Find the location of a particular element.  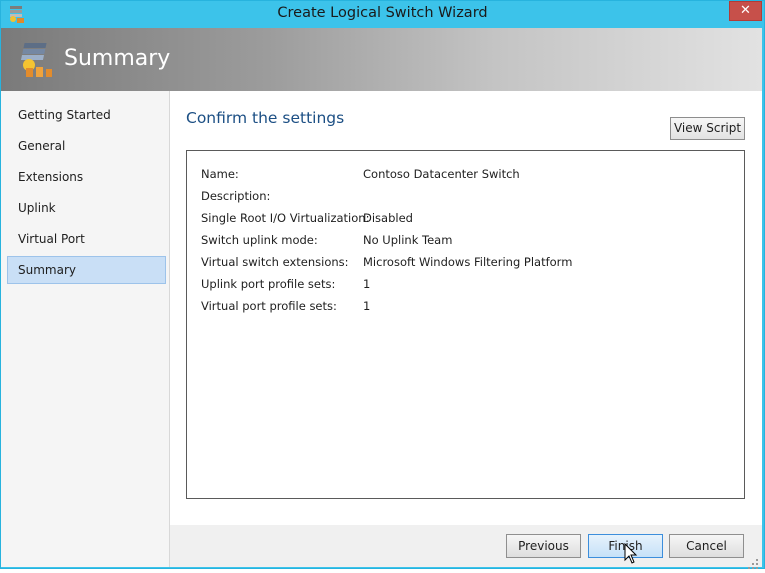

setting-label: Virtual port profile sets: is located at coordinates (269, 306).